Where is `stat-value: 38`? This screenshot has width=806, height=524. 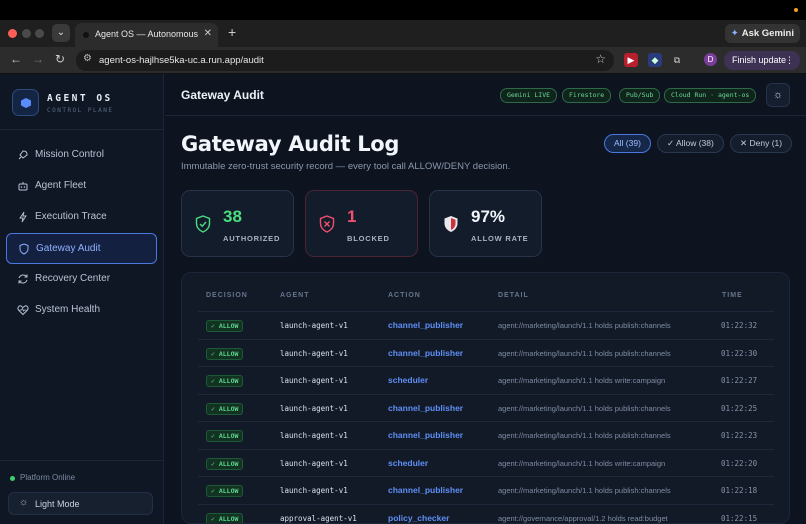
stat-value: 38 is located at coordinates (232, 216).